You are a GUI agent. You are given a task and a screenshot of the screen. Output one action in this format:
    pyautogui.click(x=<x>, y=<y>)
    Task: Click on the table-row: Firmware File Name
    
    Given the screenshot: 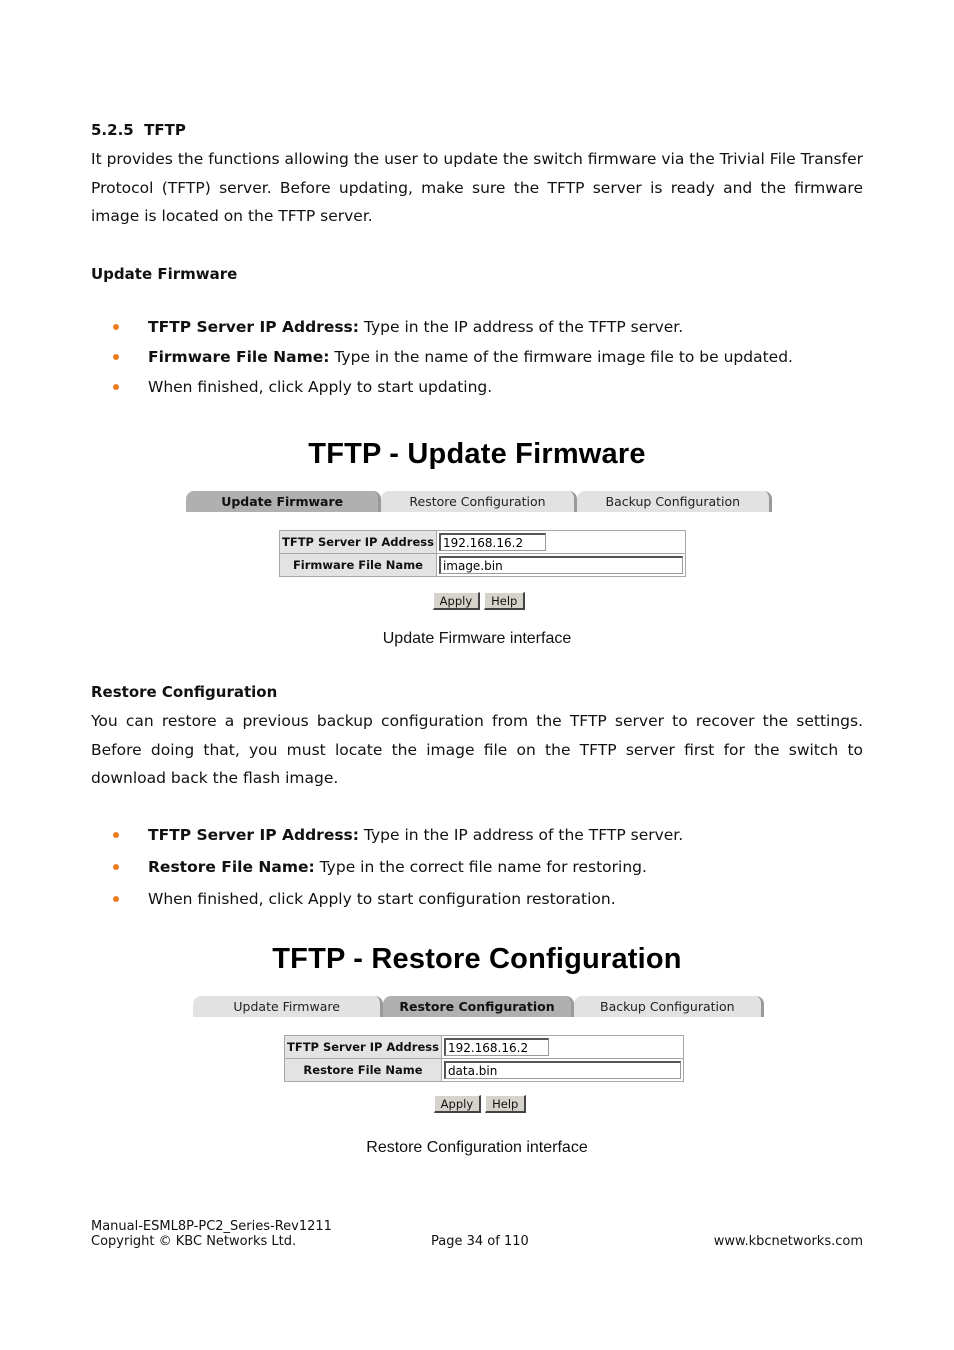 What is the action you would take?
    pyautogui.click(x=482, y=565)
    